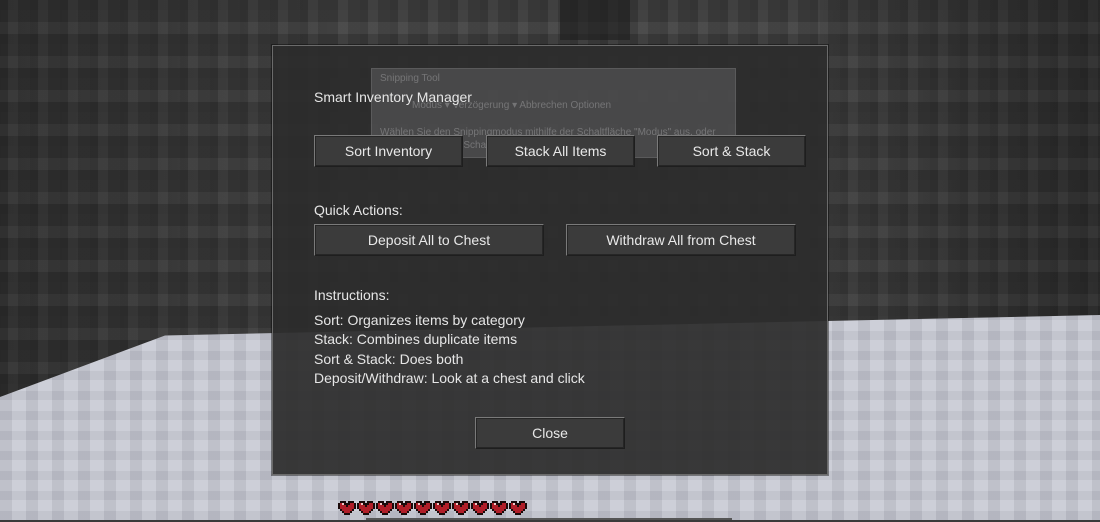 This screenshot has height=522, width=1100. I want to click on withdraw-all-button: Withdraw All from Chest, so click(681, 240).